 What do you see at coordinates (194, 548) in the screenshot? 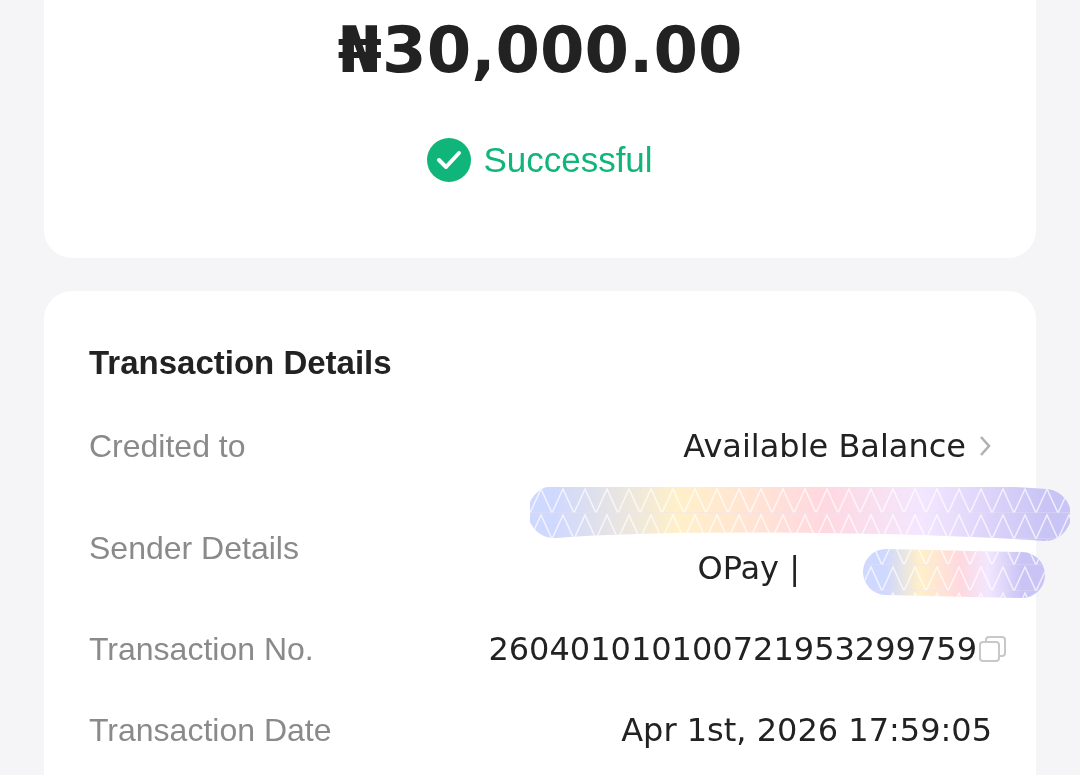
I see `detail-label: Sender Details` at bounding box center [194, 548].